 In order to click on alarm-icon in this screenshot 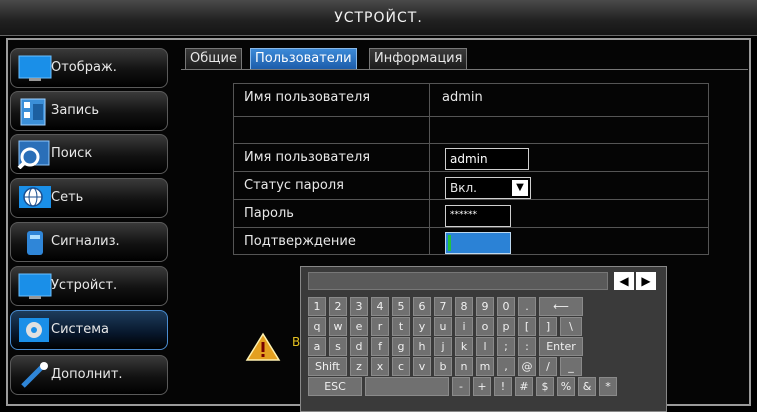, I will do `click(35, 242)`.